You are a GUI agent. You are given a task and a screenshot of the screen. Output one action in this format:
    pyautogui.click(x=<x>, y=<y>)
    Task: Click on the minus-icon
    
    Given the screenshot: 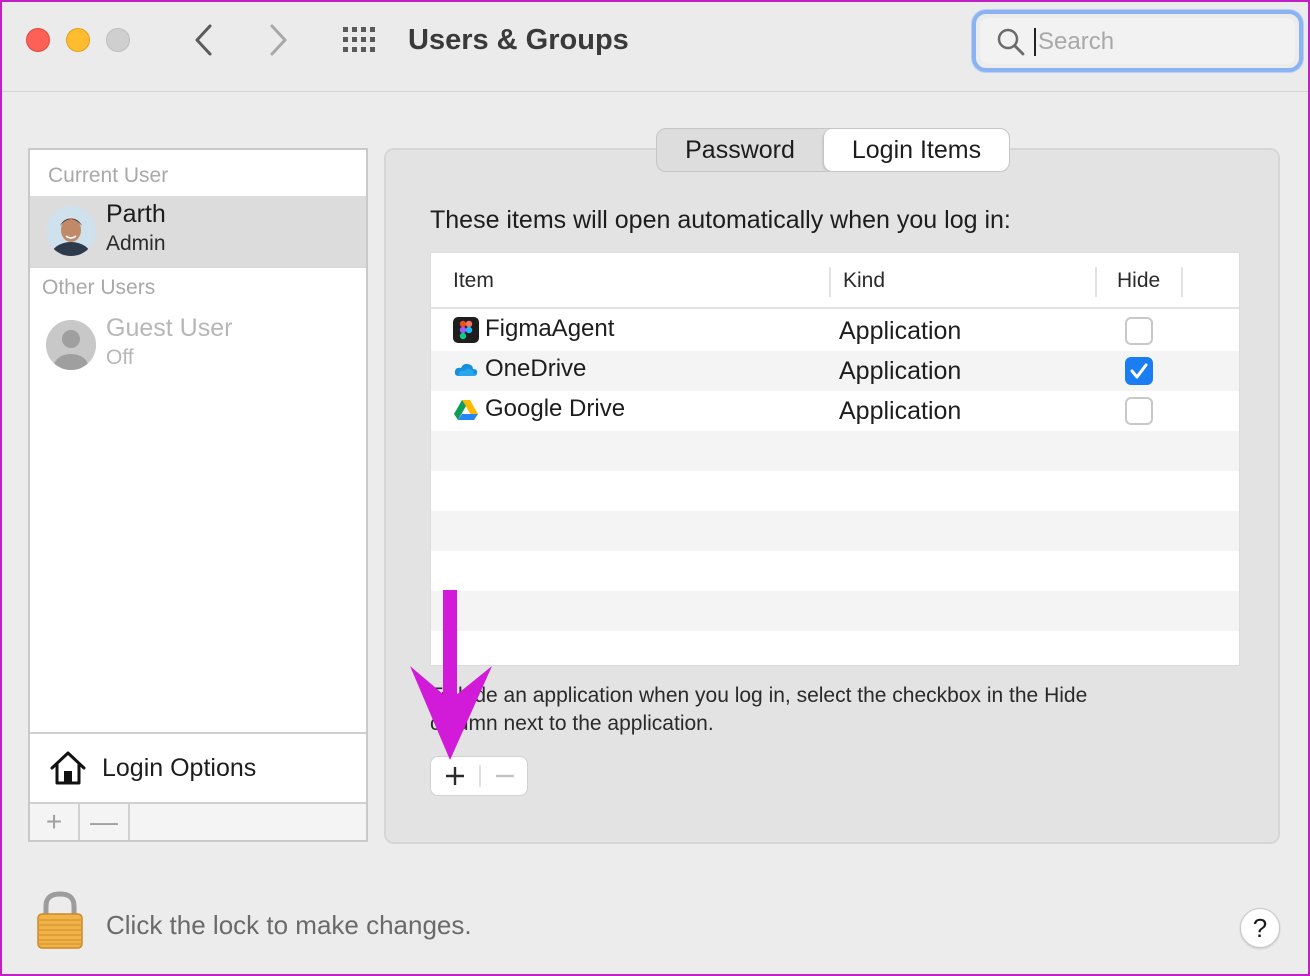 What is the action you would take?
    pyautogui.click(x=505, y=776)
    